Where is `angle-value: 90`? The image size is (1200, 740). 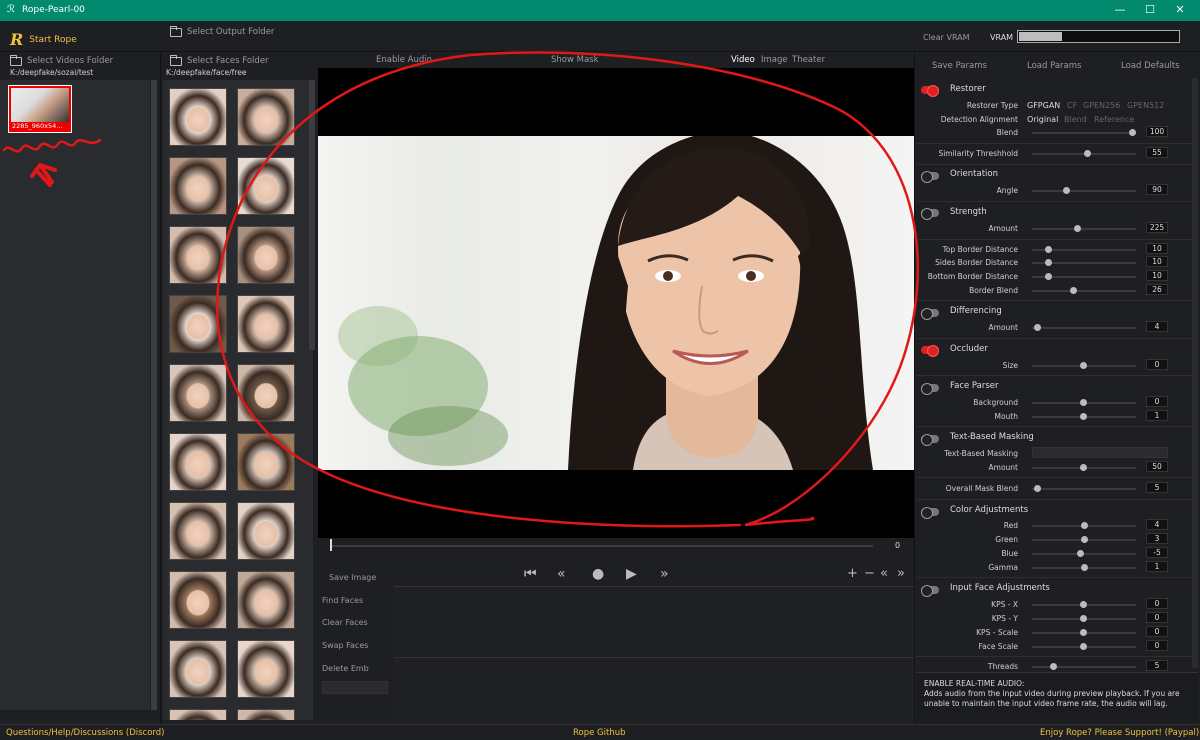
angle-value: 90 is located at coordinates (1157, 189).